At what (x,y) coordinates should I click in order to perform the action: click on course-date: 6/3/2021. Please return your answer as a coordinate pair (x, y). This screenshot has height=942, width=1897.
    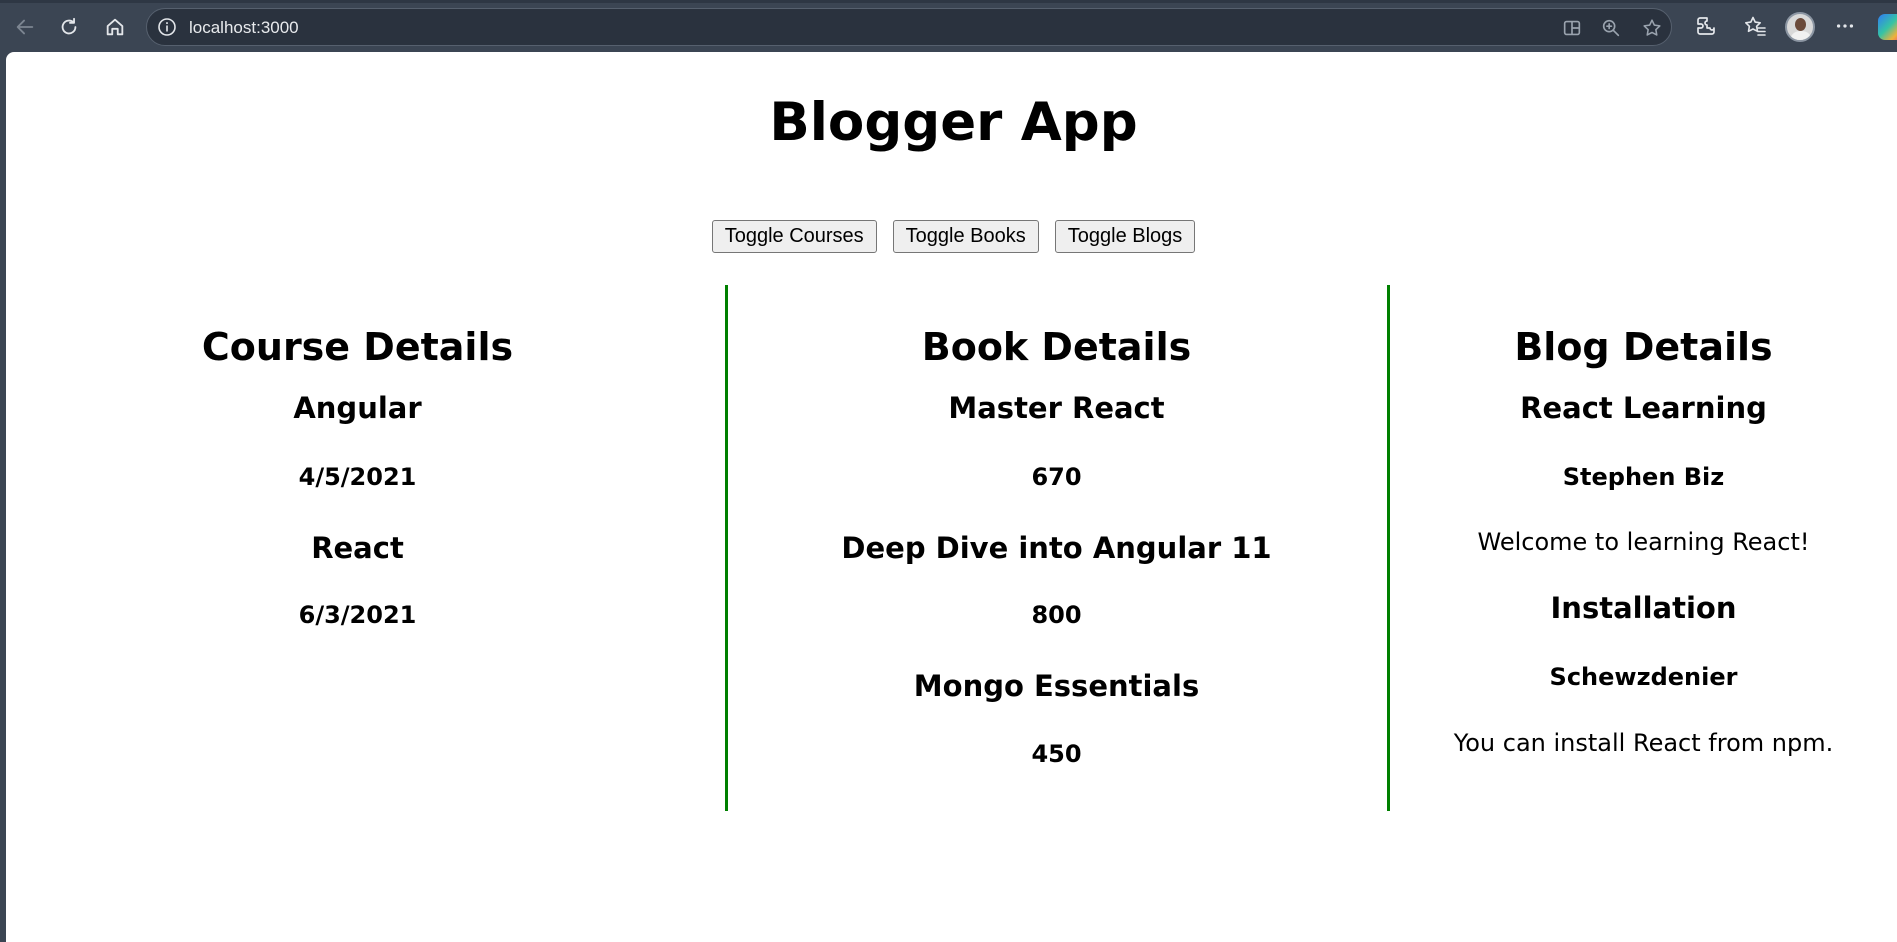
    Looking at the image, I should click on (357, 615).